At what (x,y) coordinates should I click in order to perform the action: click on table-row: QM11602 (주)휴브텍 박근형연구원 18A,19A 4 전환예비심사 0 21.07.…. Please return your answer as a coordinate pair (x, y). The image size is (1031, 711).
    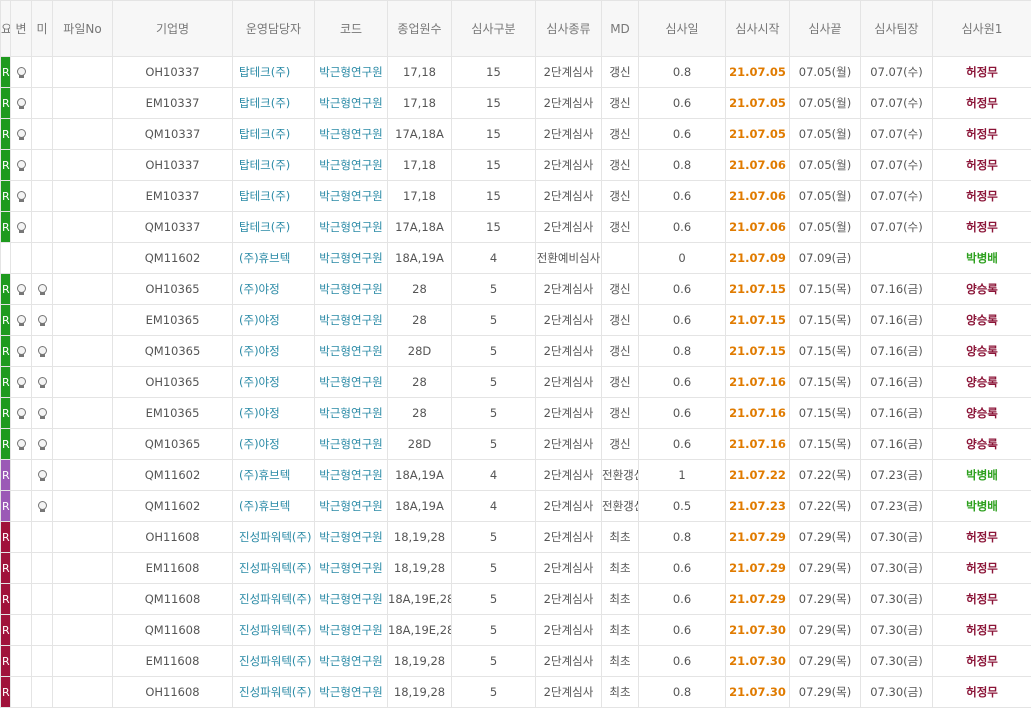
    Looking at the image, I should click on (515, 258).